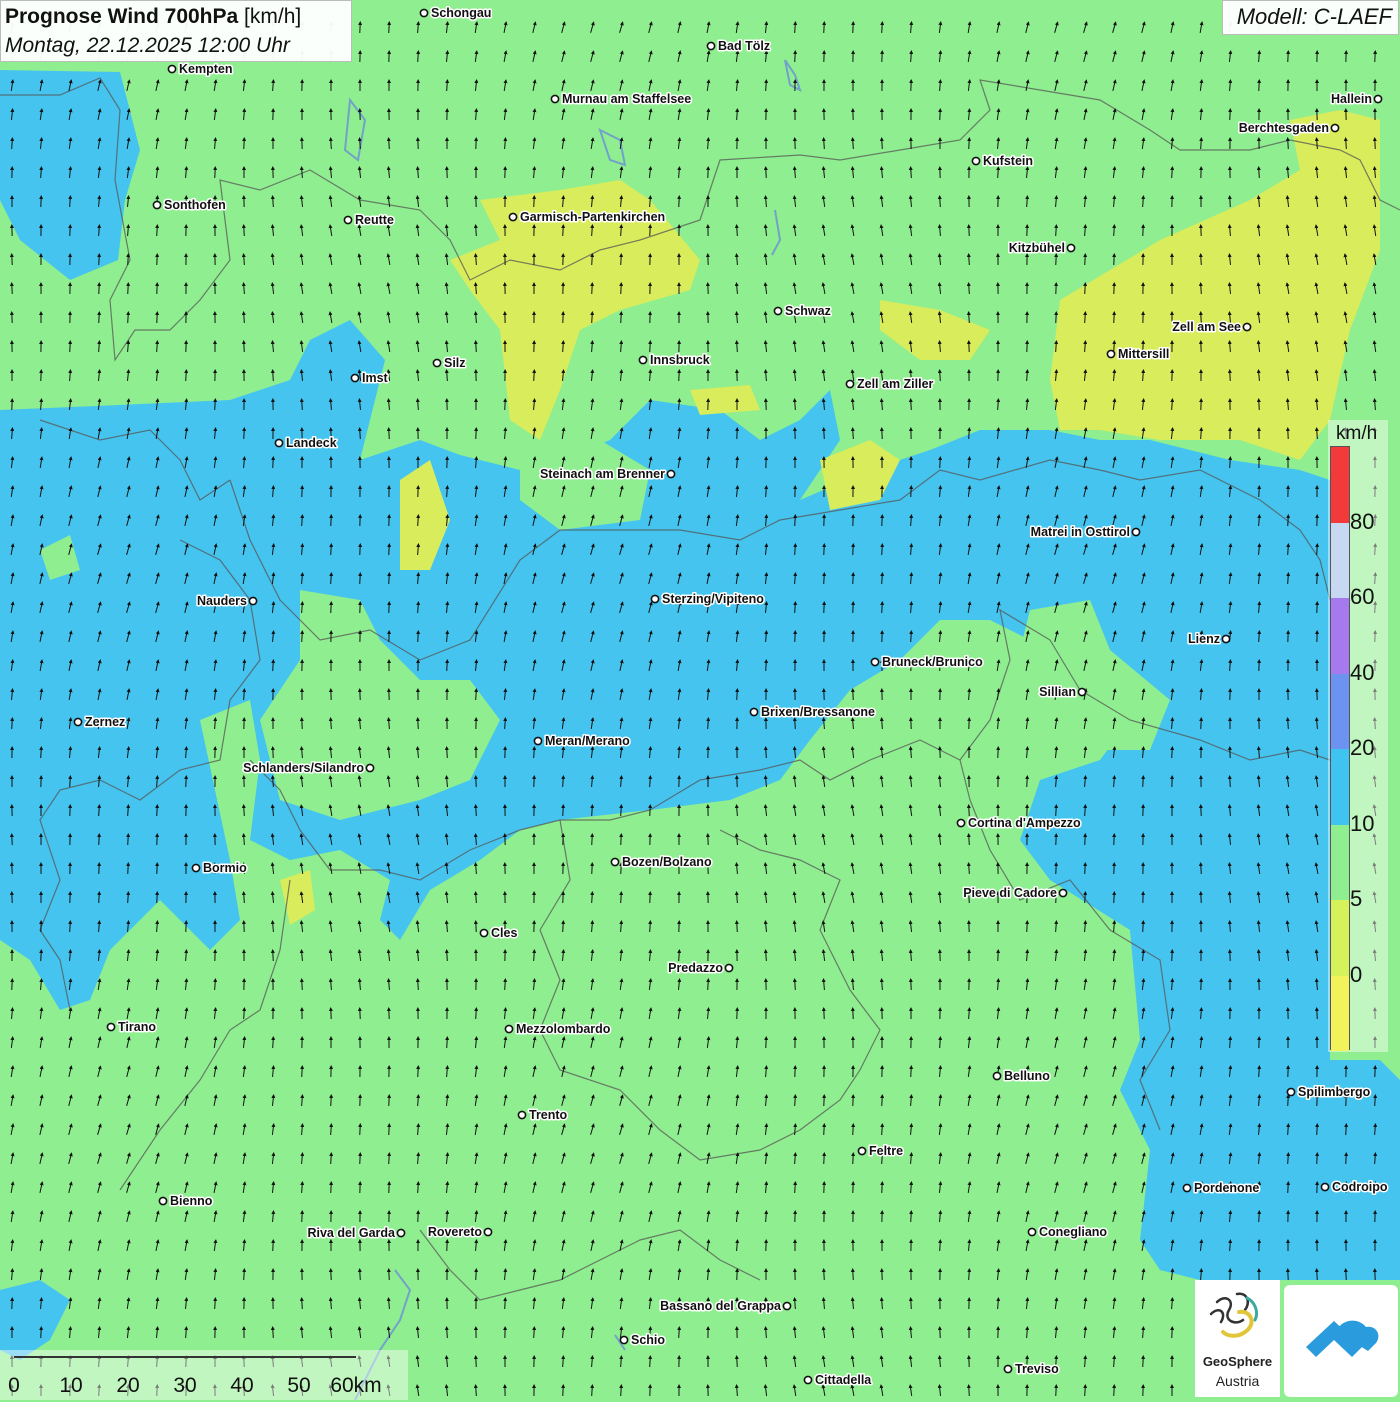 Image resolution: width=1400 pixels, height=1402 pixels. What do you see at coordinates (838, 1380) in the screenshot?
I see `city-marker: Cittadella` at bounding box center [838, 1380].